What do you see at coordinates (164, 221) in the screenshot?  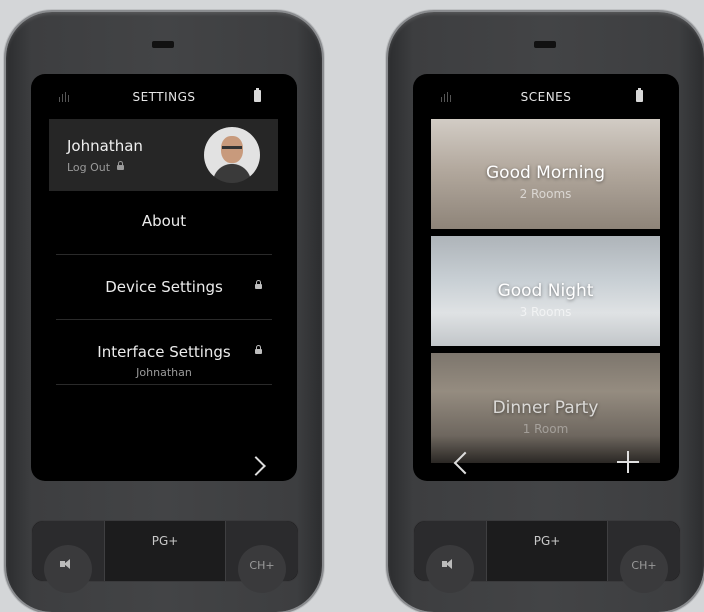 I see `menu-item-about: About` at bounding box center [164, 221].